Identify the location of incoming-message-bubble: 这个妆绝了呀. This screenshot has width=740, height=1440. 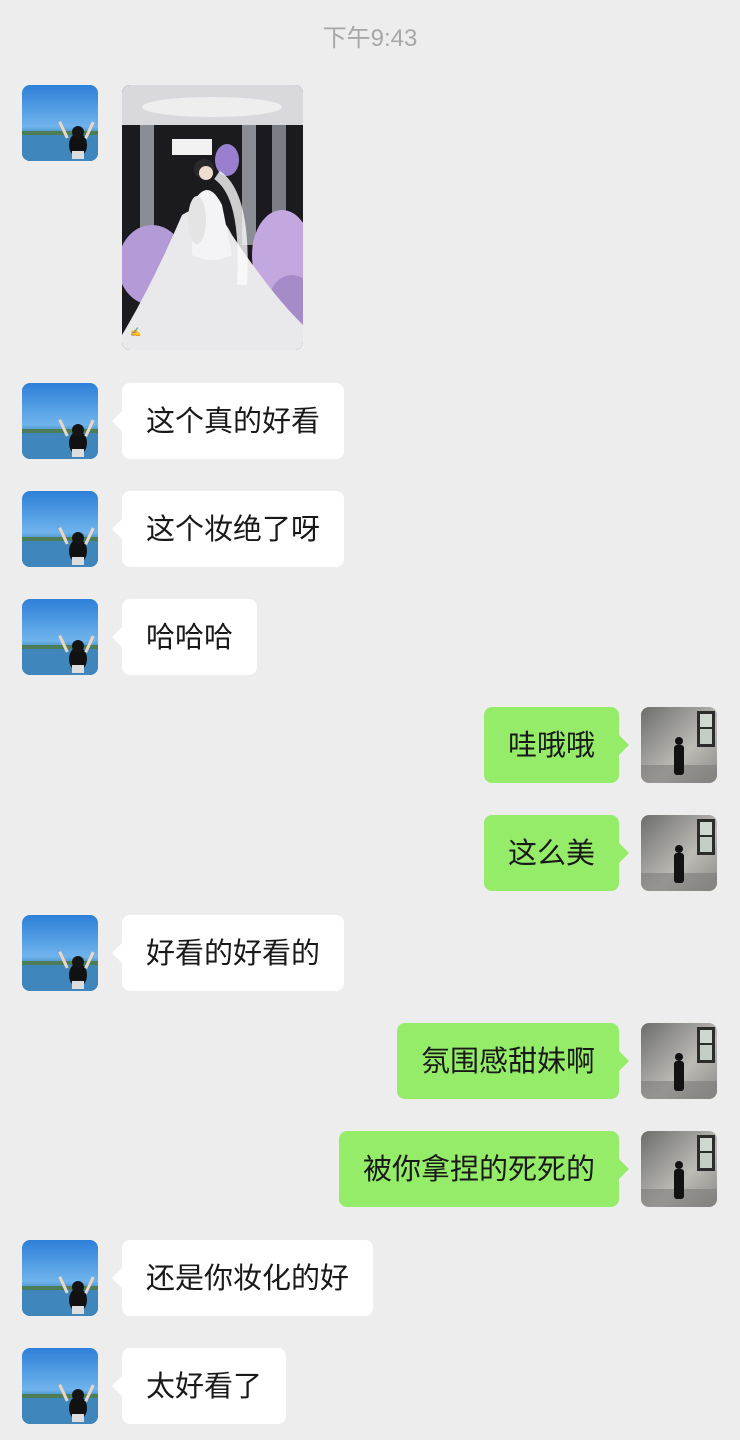
(228, 529).